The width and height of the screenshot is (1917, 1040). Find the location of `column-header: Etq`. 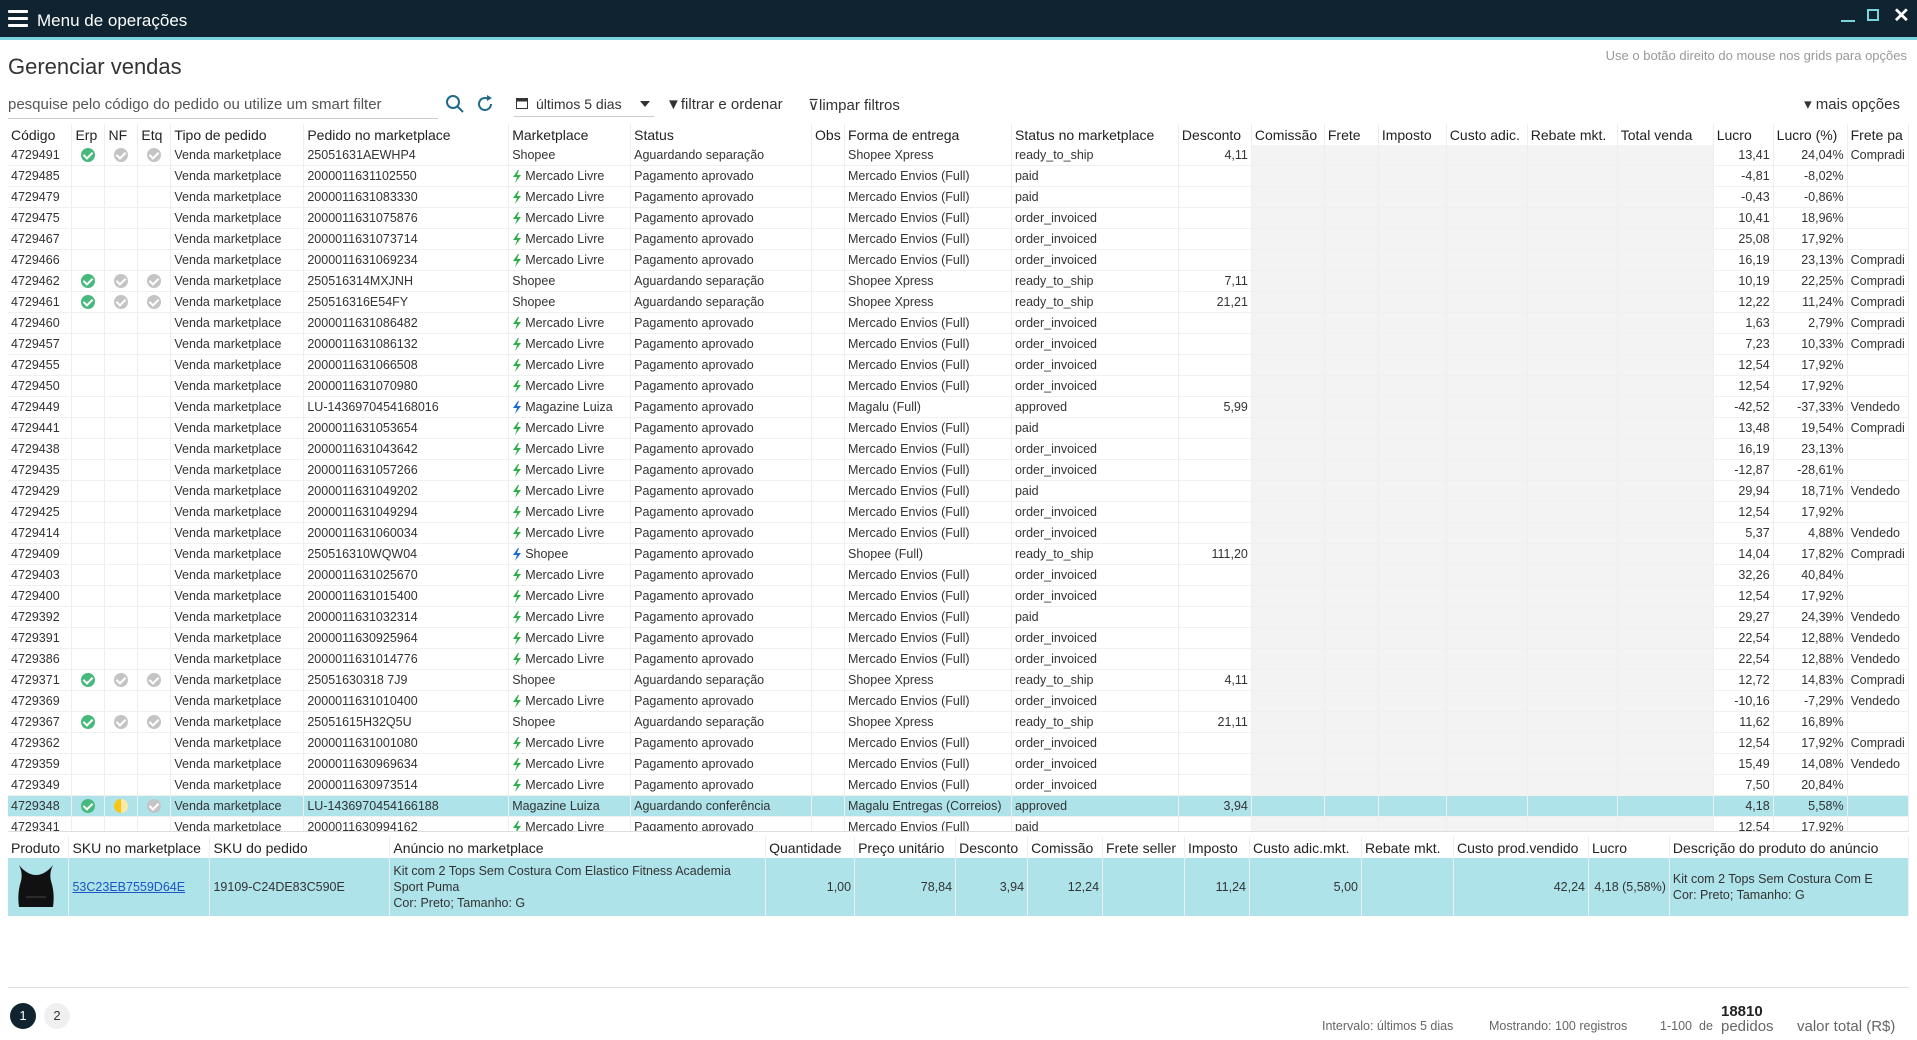

column-header: Etq is located at coordinates (154, 134).